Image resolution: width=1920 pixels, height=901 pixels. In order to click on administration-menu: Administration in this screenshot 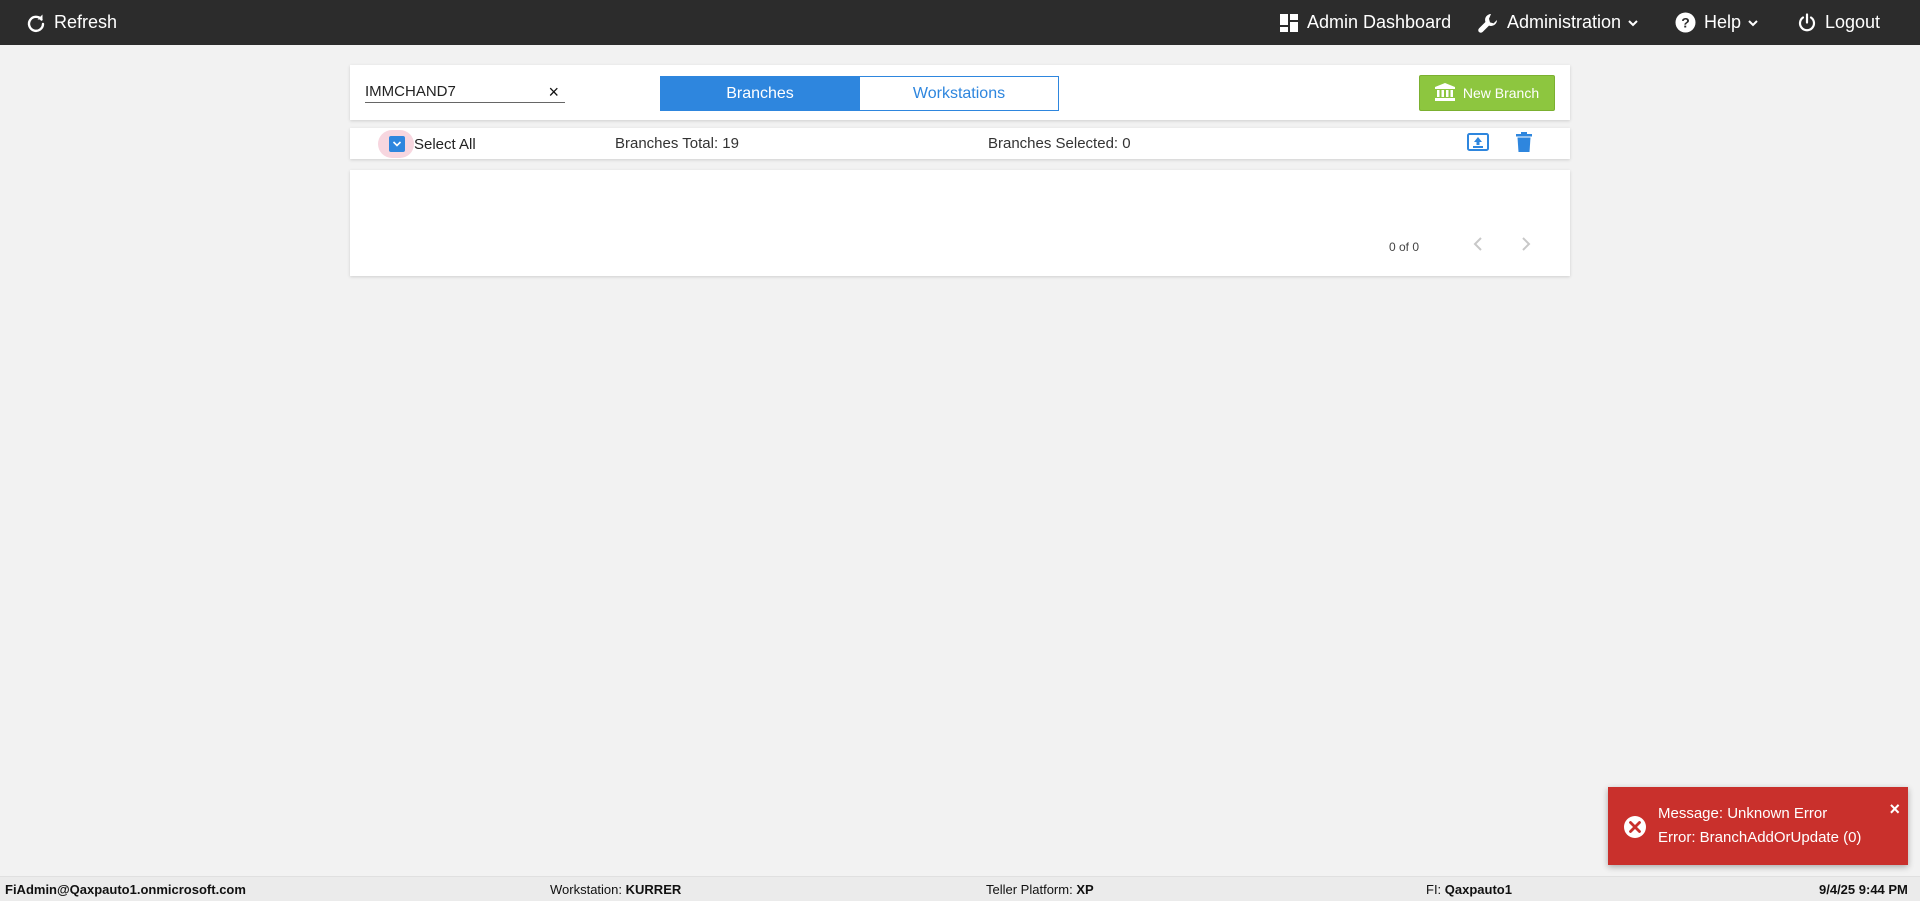, I will do `click(1558, 22)`.